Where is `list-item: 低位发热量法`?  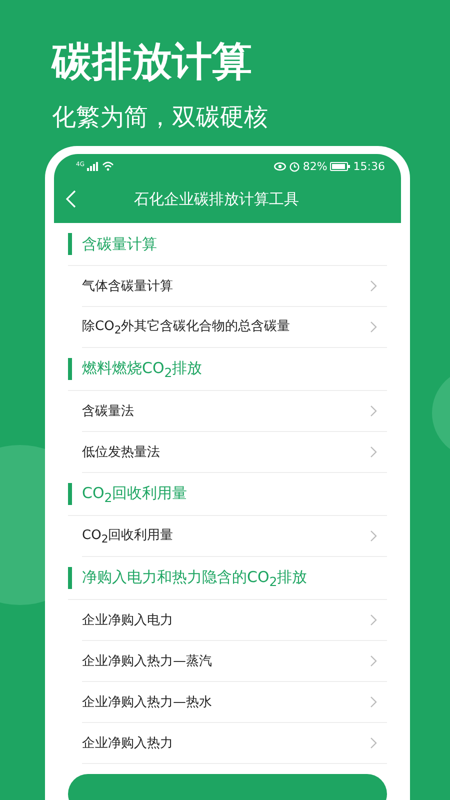
list-item: 低位发热量法 is located at coordinates (234, 452).